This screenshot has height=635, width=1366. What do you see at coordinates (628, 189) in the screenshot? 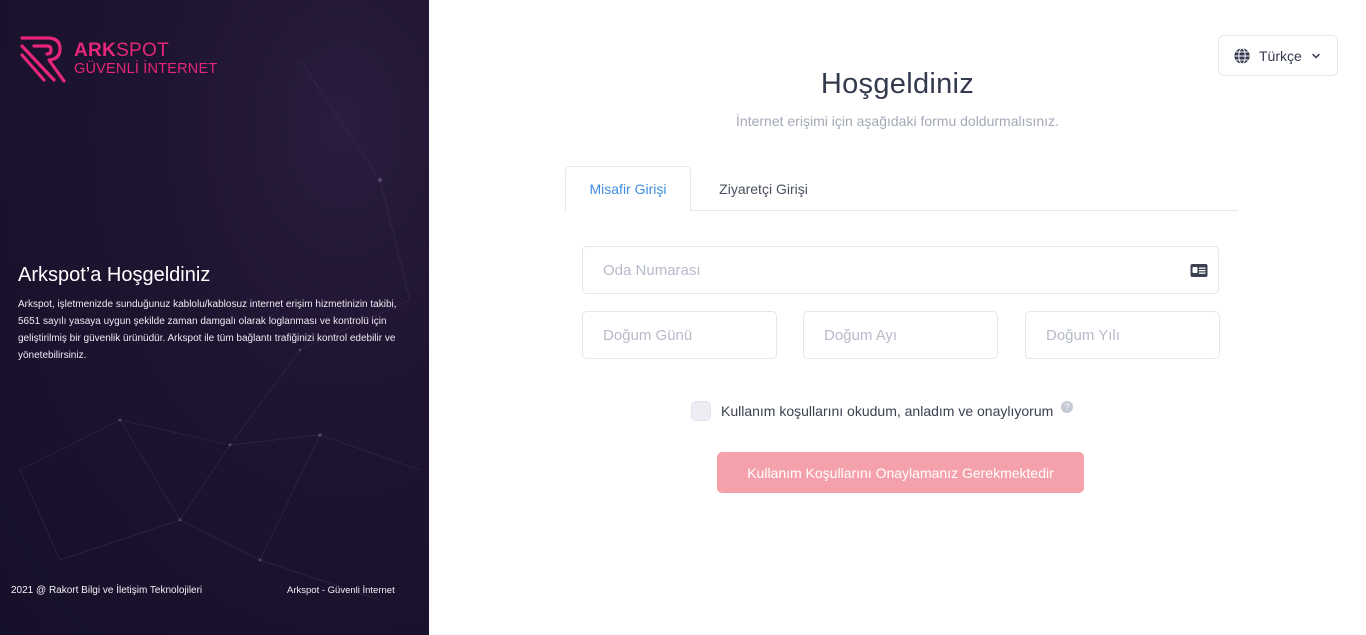
I see `tab-guest-login: Misafir Girişi` at bounding box center [628, 189].